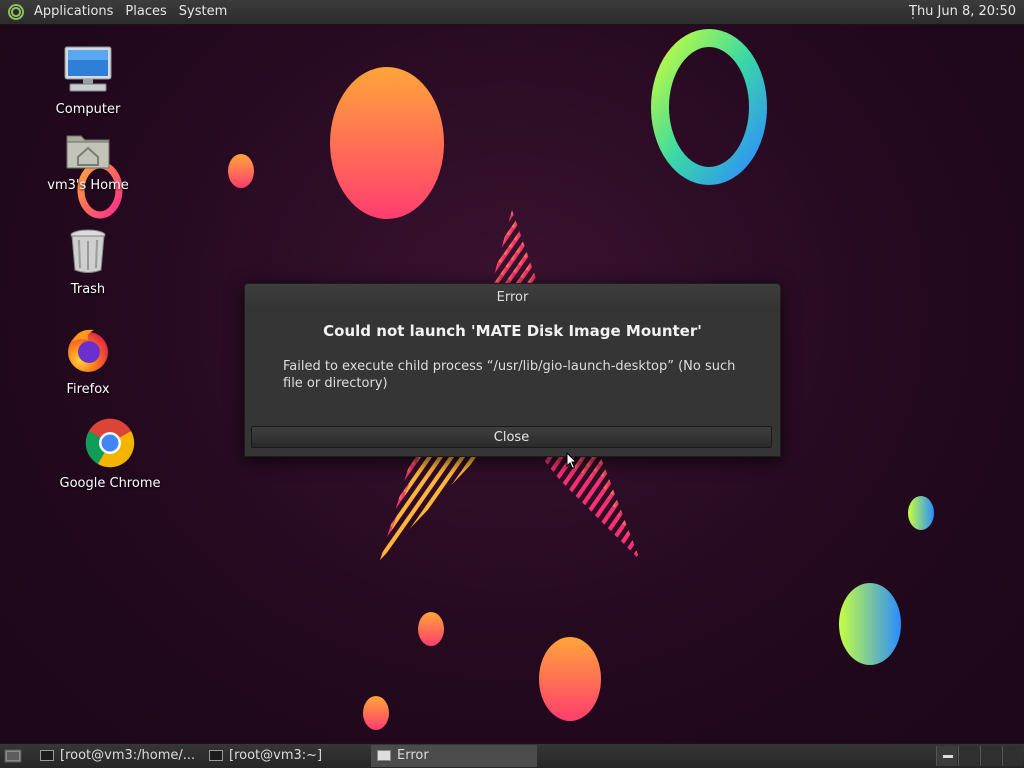 The width and height of the screenshot is (1024, 768). Describe the element at coordinates (88, 350) in the screenshot. I see `firefox-icon` at that location.